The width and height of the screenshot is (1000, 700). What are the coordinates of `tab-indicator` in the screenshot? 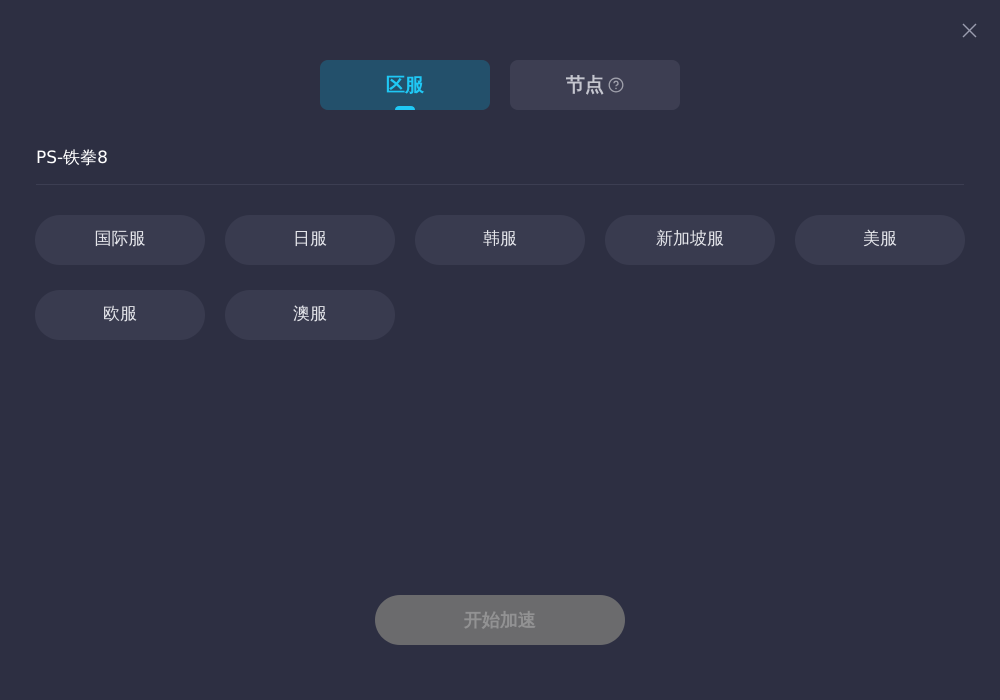 It's located at (405, 108).